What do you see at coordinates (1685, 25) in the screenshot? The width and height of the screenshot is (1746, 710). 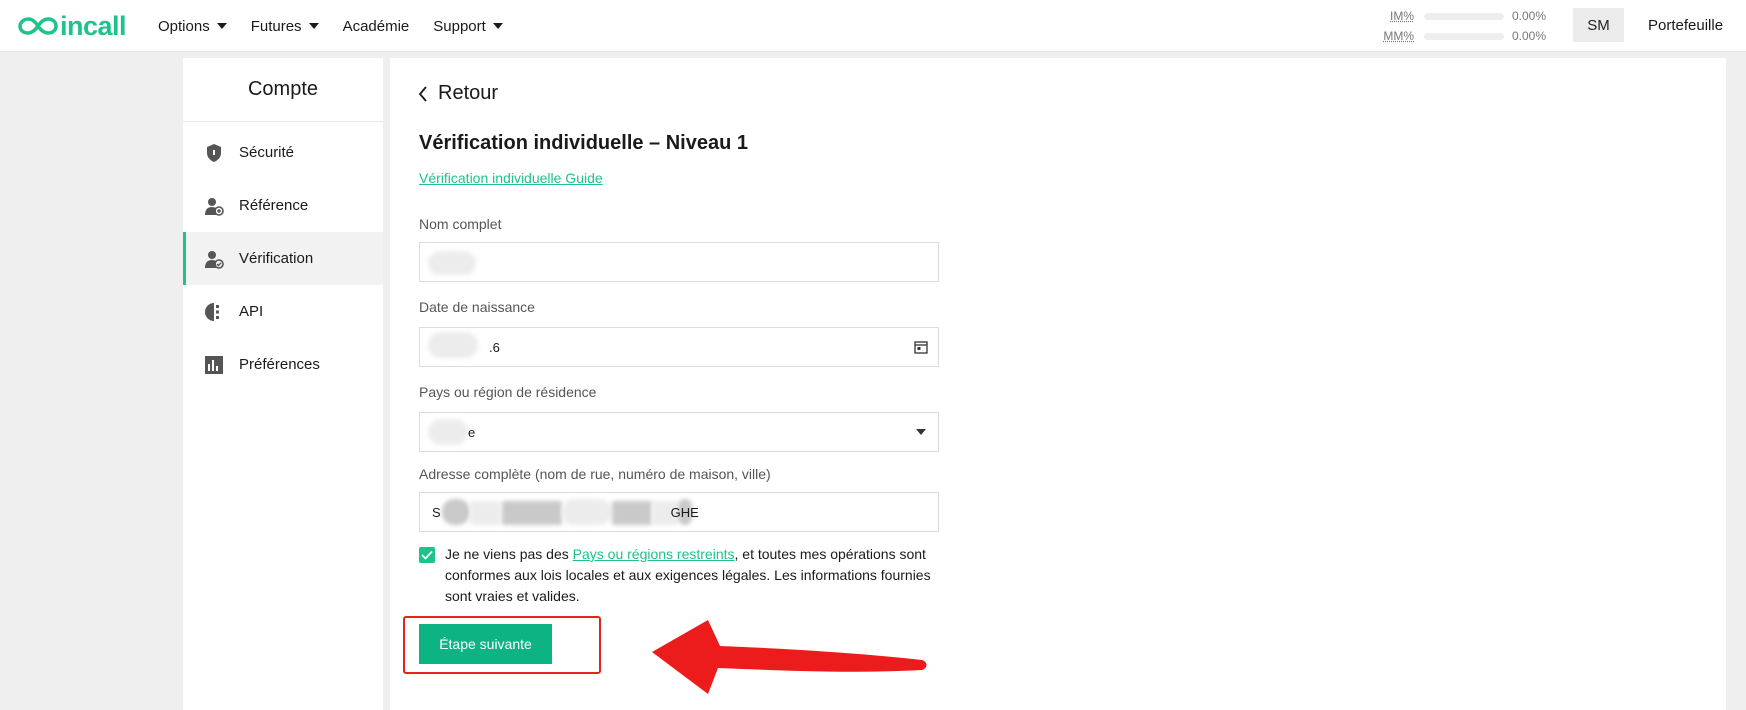 I see `wallet-link: Portefeuille` at bounding box center [1685, 25].